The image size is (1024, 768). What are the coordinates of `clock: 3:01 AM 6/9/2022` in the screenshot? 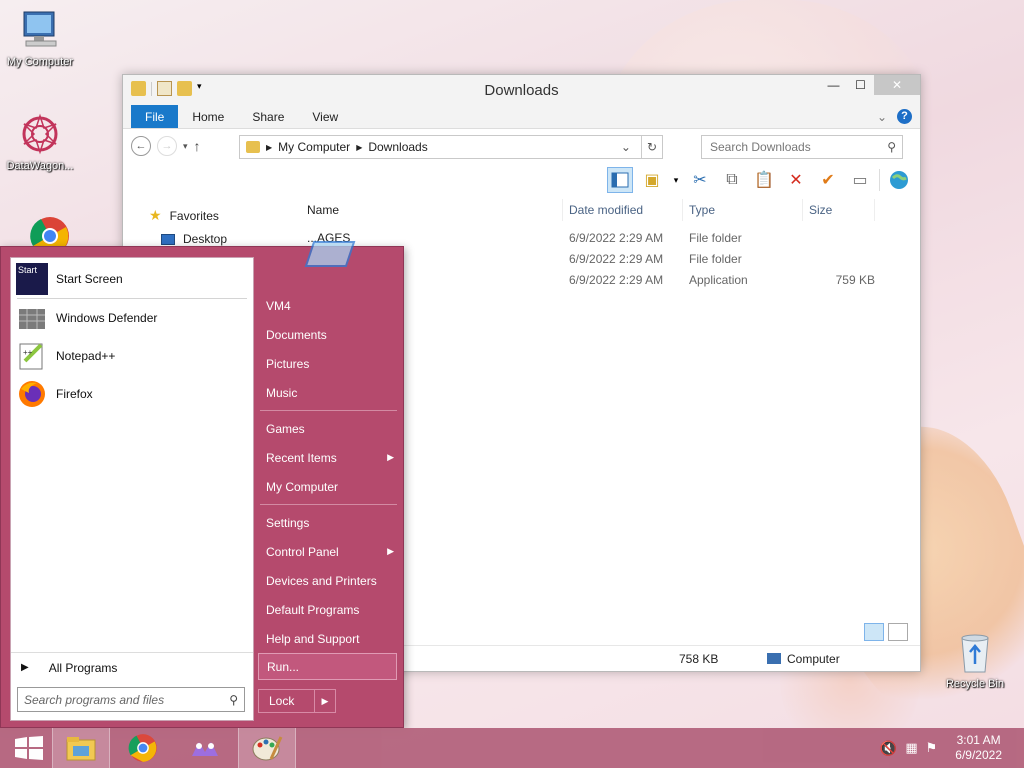 It's located at (978, 748).